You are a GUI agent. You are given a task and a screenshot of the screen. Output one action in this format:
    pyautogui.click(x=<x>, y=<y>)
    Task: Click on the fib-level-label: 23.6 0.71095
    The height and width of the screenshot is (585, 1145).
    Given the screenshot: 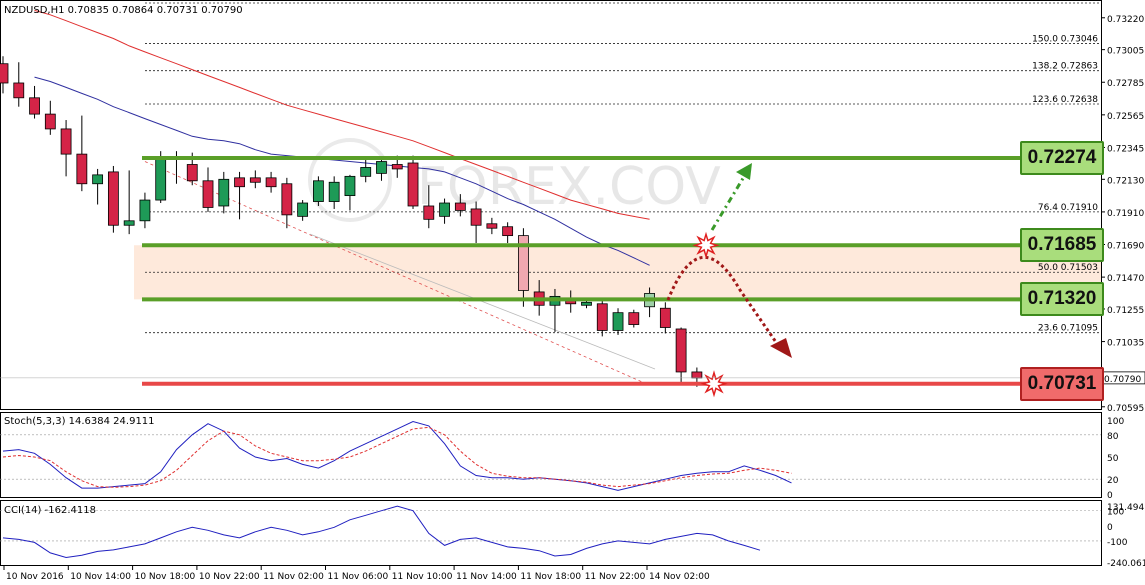 What is the action you would take?
    pyautogui.click(x=1068, y=329)
    